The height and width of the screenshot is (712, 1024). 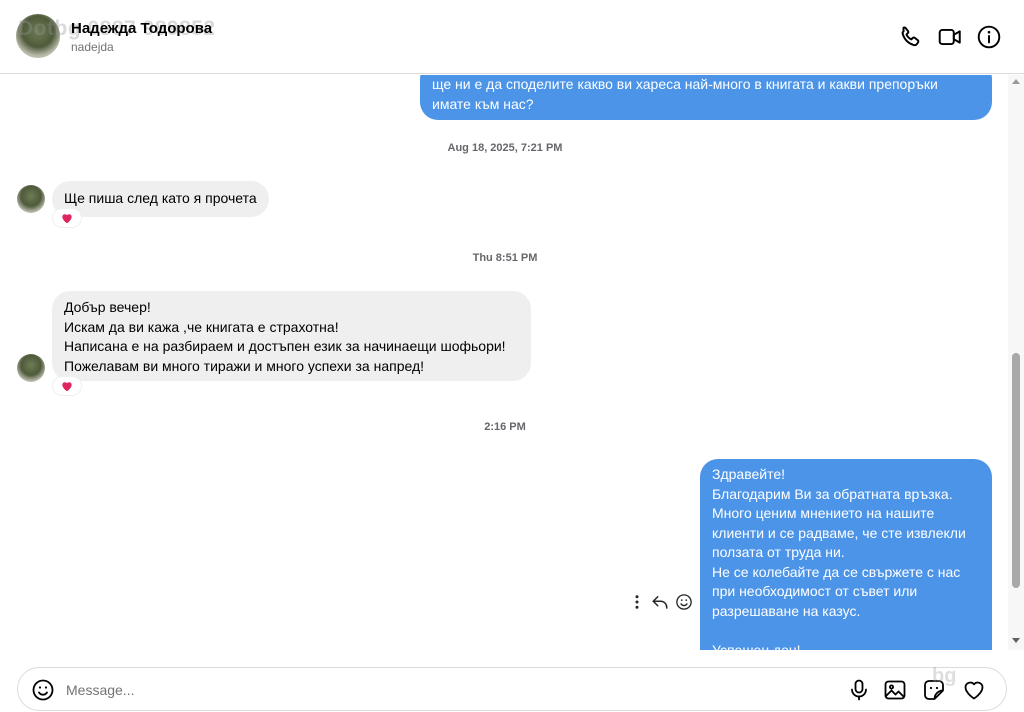 What do you see at coordinates (989, 37) in the screenshot?
I see `info-icon` at bounding box center [989, 37].